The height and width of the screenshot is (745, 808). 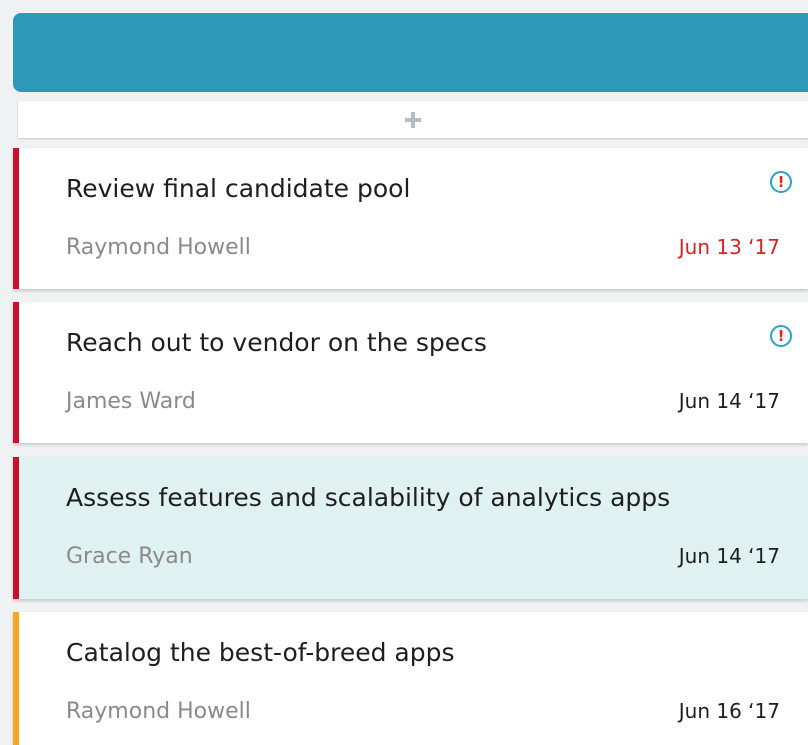 I want to click on add-card-button, so click(x=413, y=119).